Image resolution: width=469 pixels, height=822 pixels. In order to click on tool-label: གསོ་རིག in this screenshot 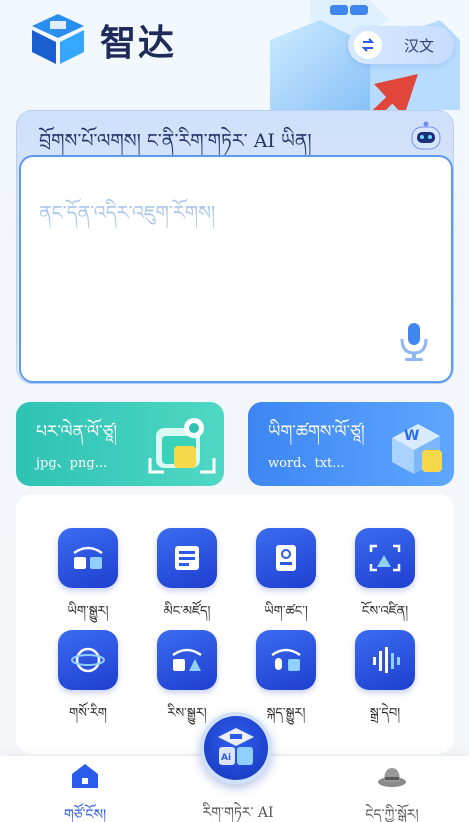, I will do `click(88, 713)`.